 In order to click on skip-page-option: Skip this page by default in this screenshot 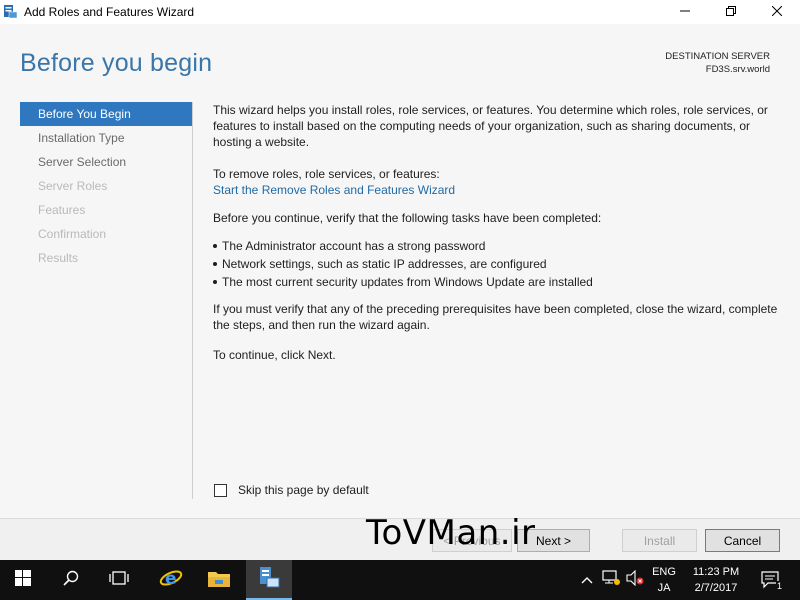, I will do `click(291, 490)`.